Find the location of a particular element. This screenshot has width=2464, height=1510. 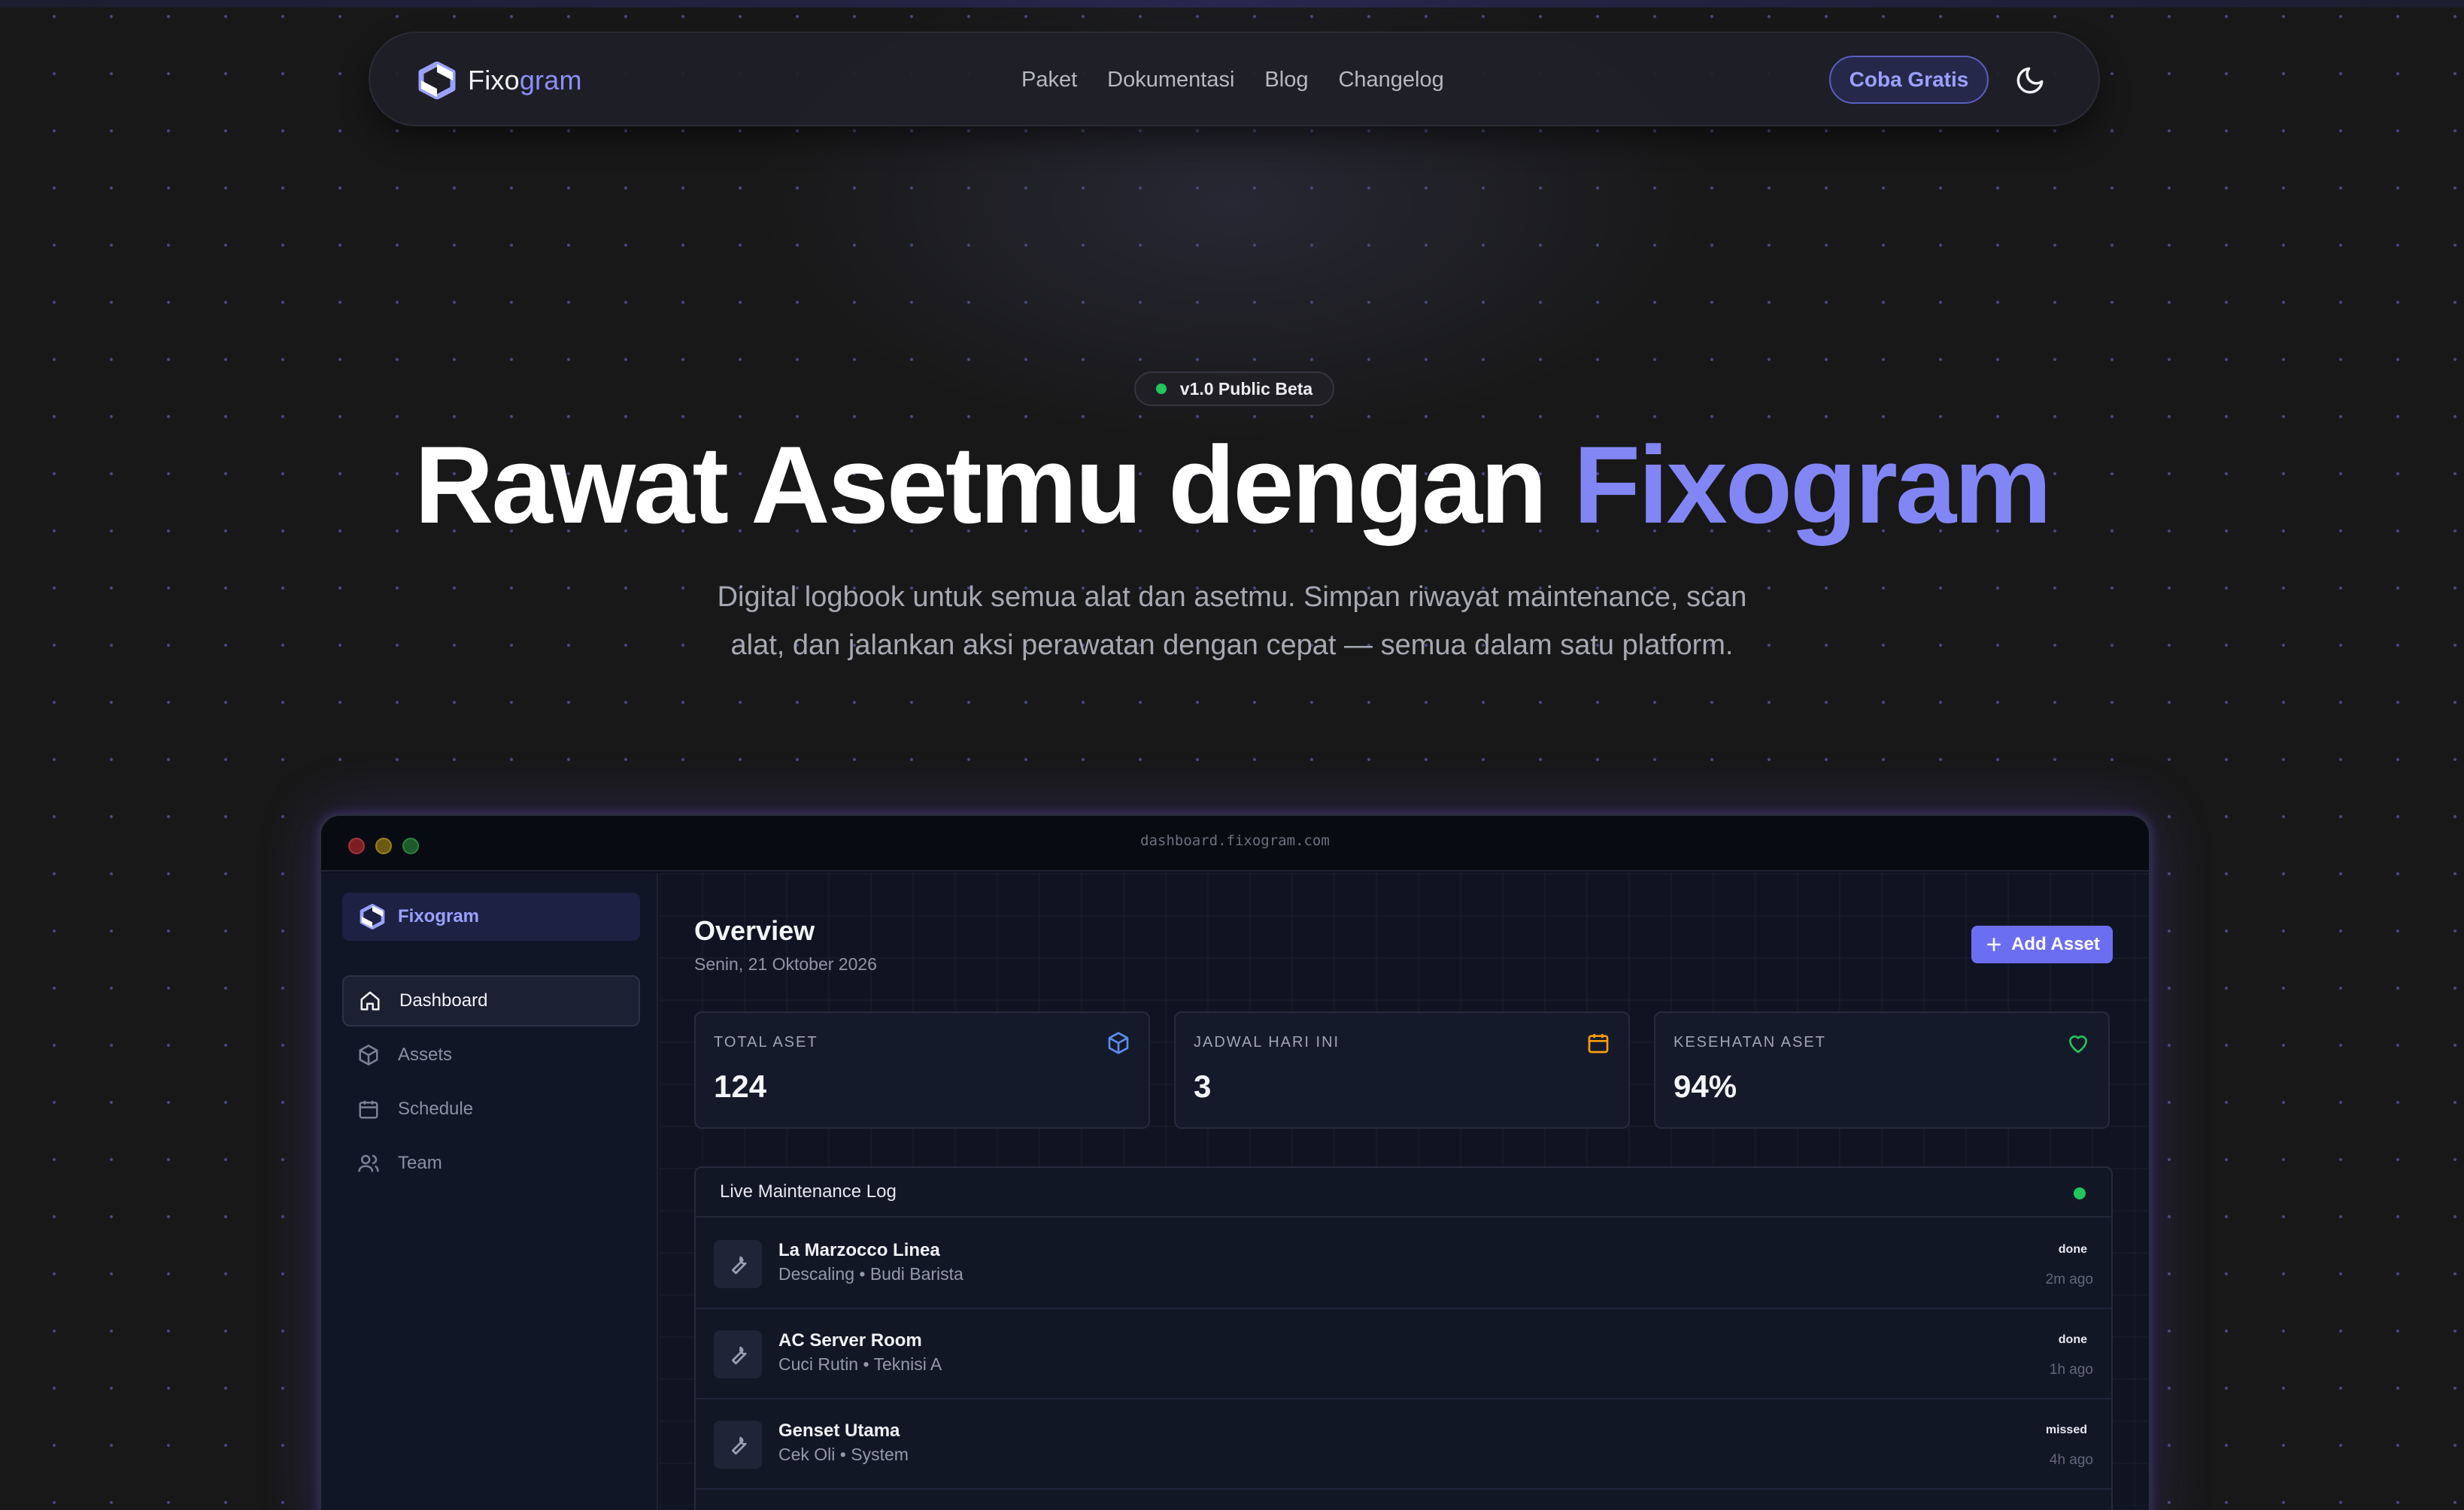

sidebar-item-label: Assets is located at coordinates (425, 1055).